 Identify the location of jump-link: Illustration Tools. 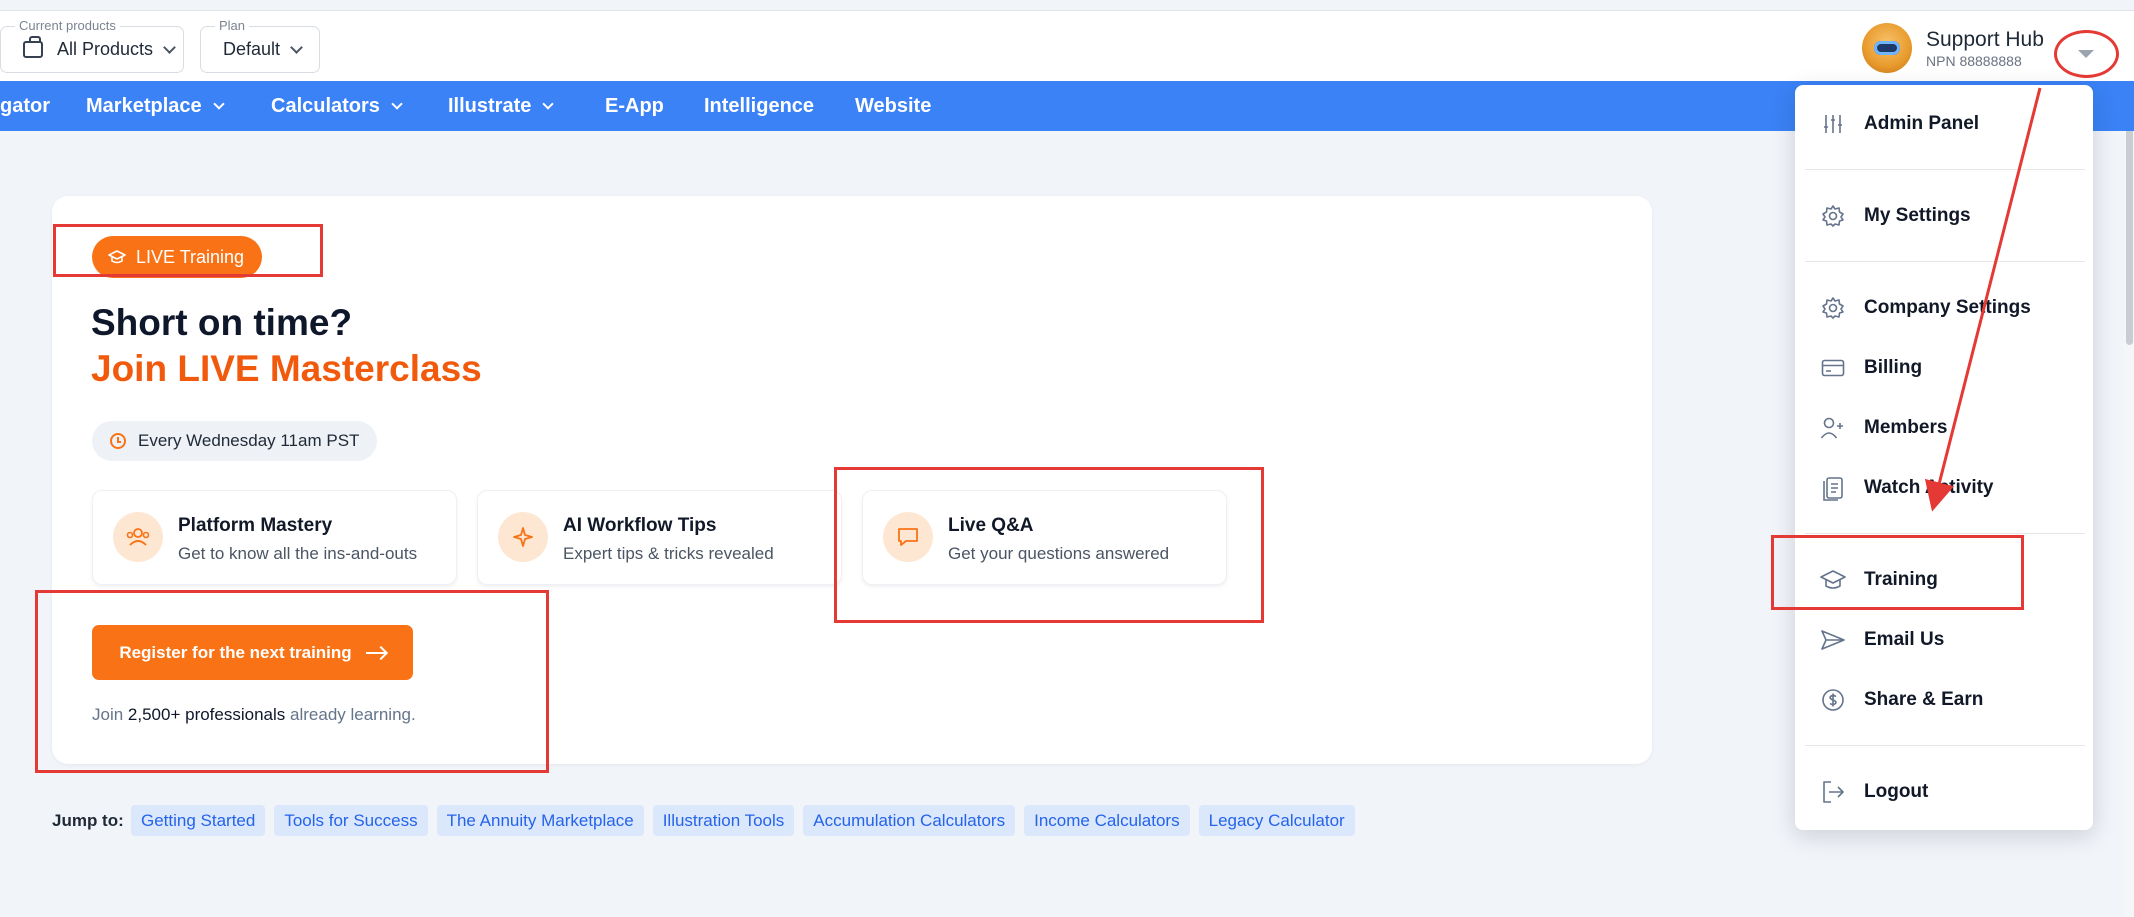
(723, 820).